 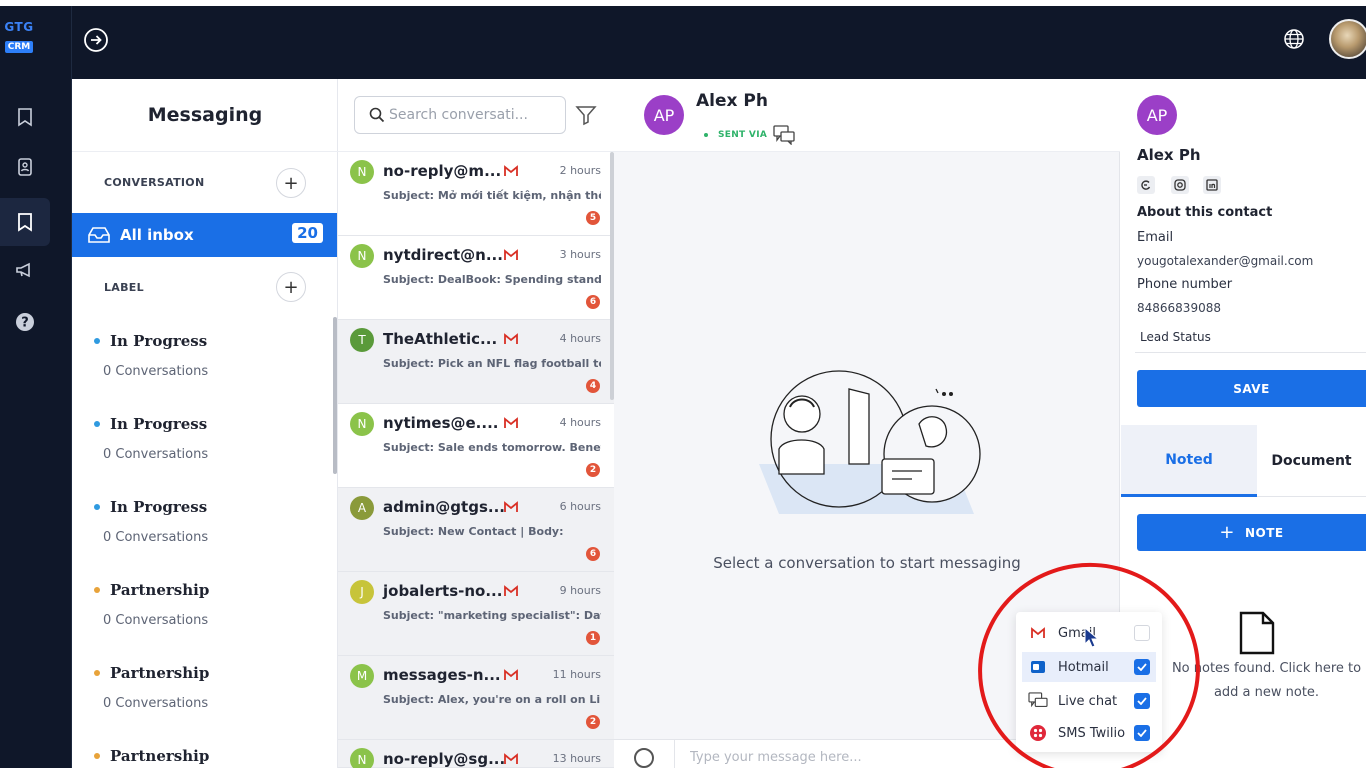 I want to click on logo-text-gtg: GTG, so click(x=19, y=27).